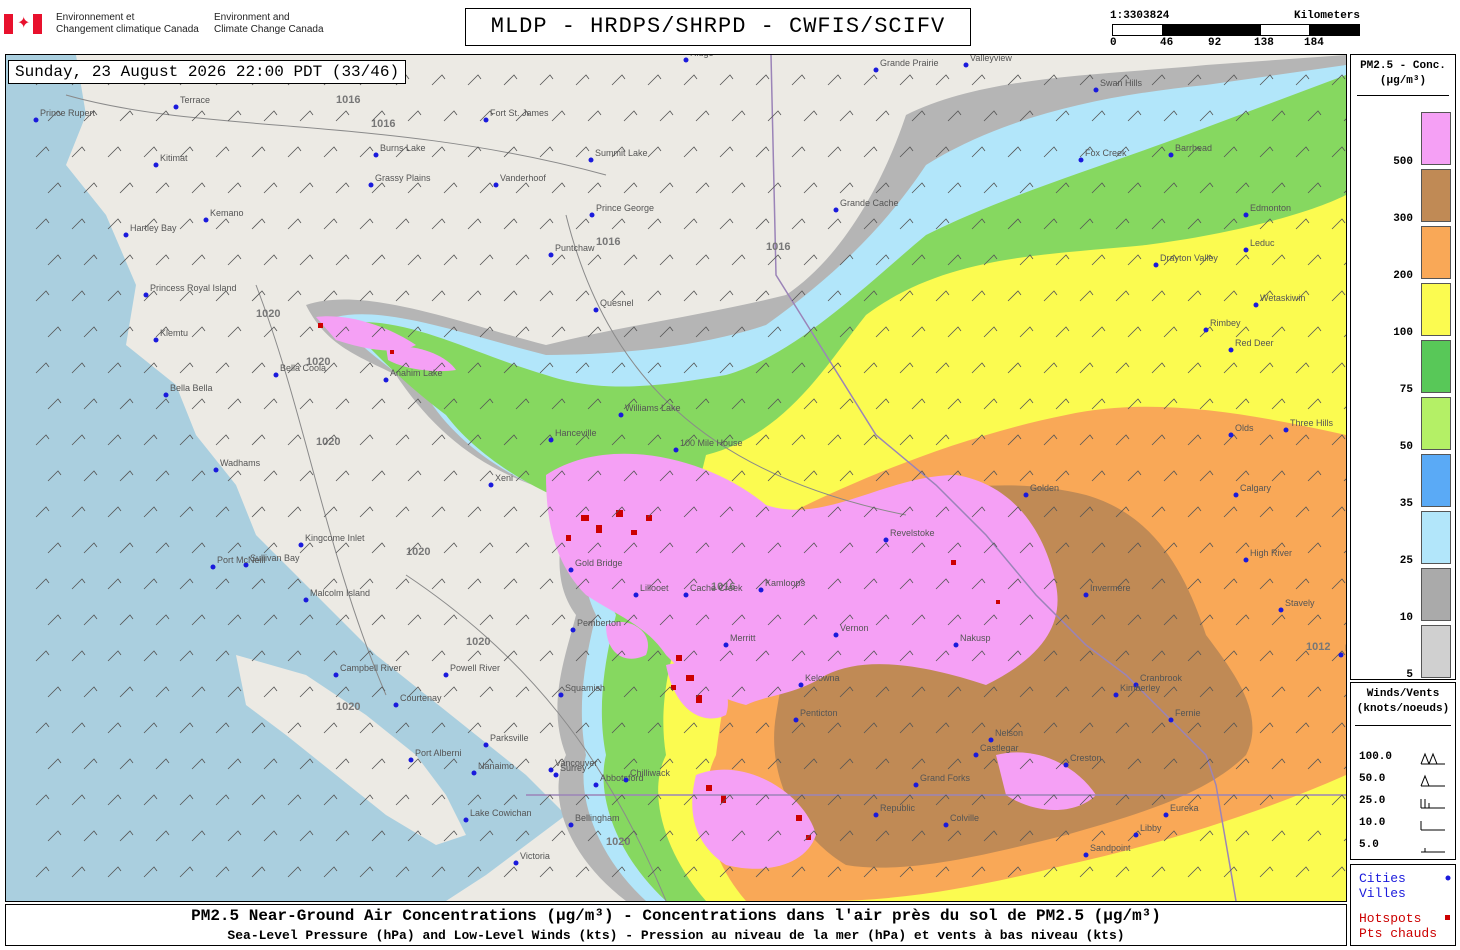 The height and width of the screenshot is (950, 1460). I want to click on city-label: Kamloops, so click(785, 583).